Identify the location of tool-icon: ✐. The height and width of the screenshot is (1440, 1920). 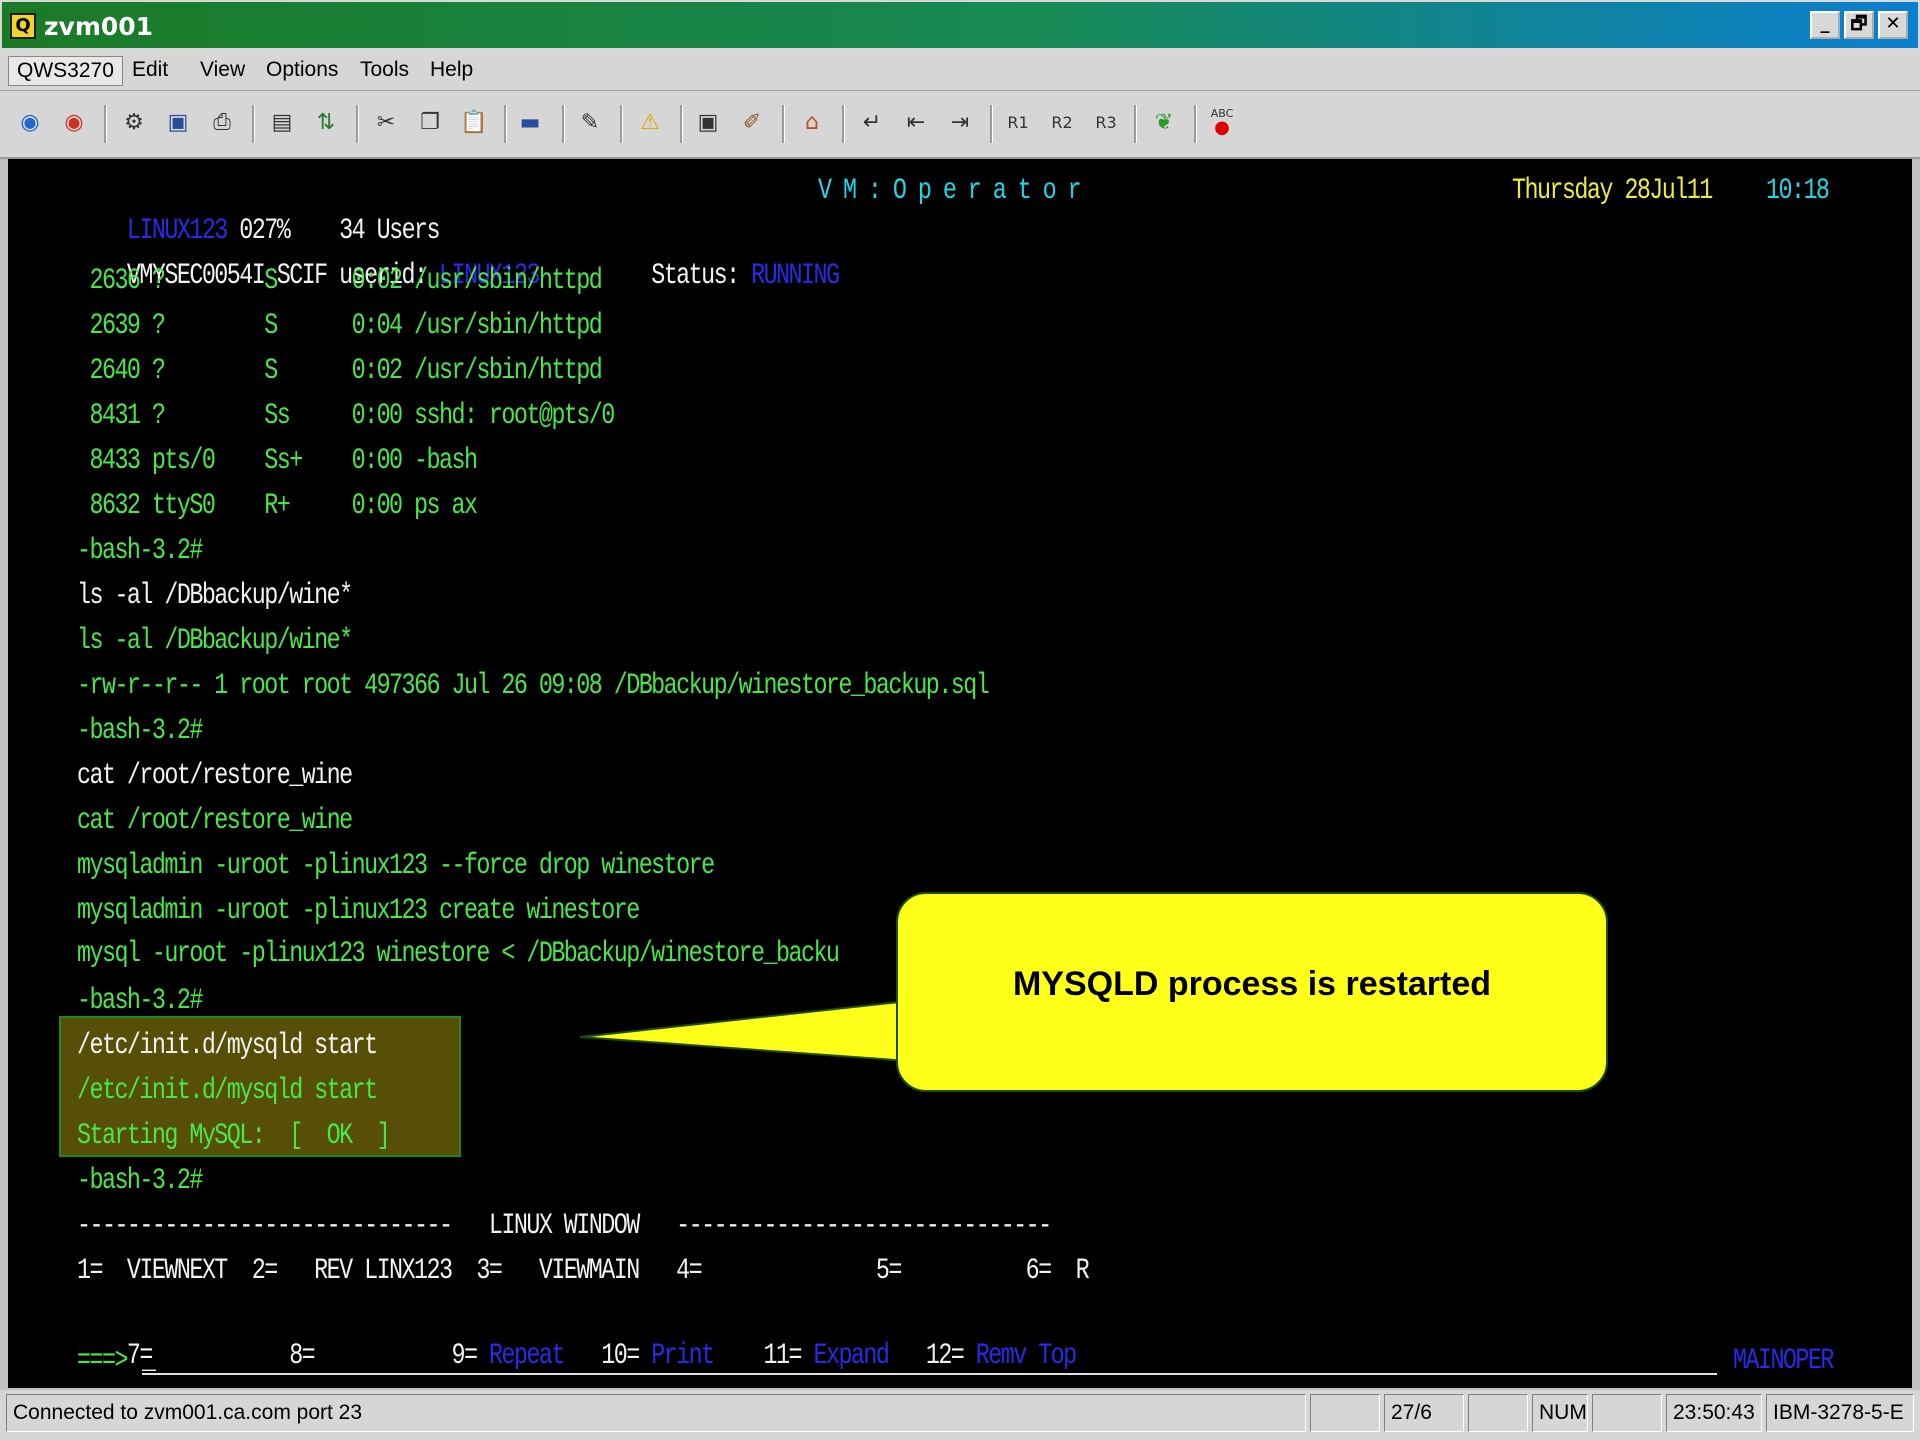
(752, 123).